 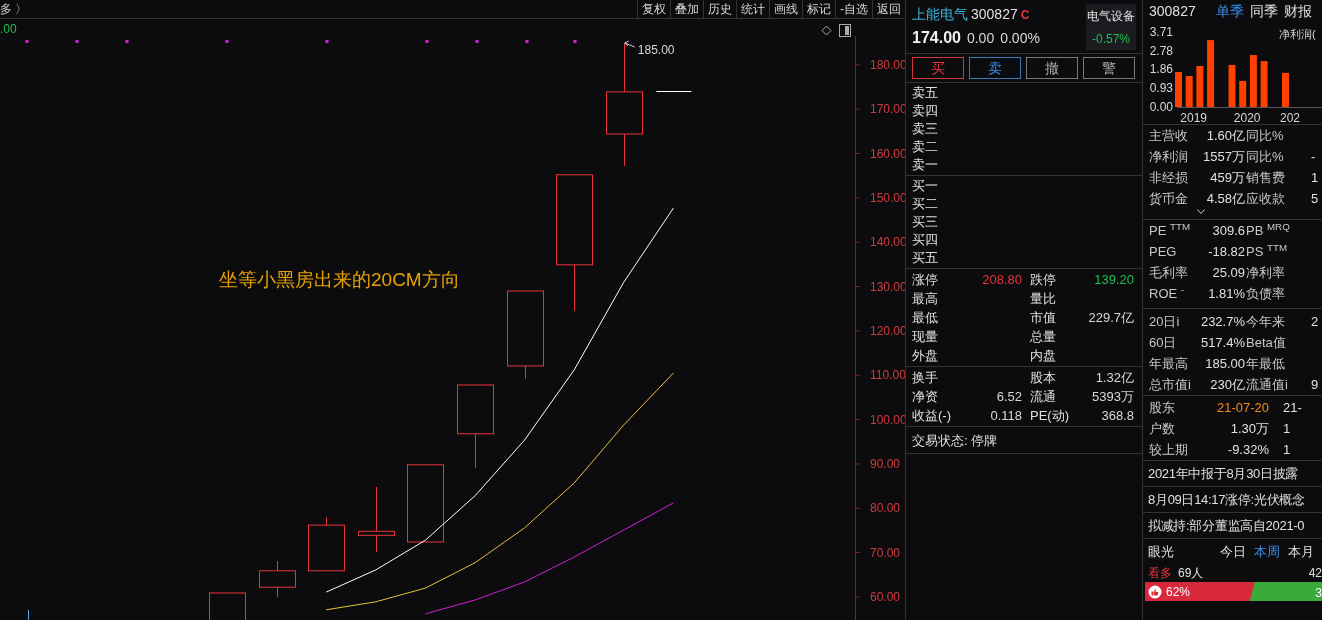 What do you see at coordinates (1117, 416) in the screenshot?
I see `stat-value: 368.8` at bounding box center [1117, 416].